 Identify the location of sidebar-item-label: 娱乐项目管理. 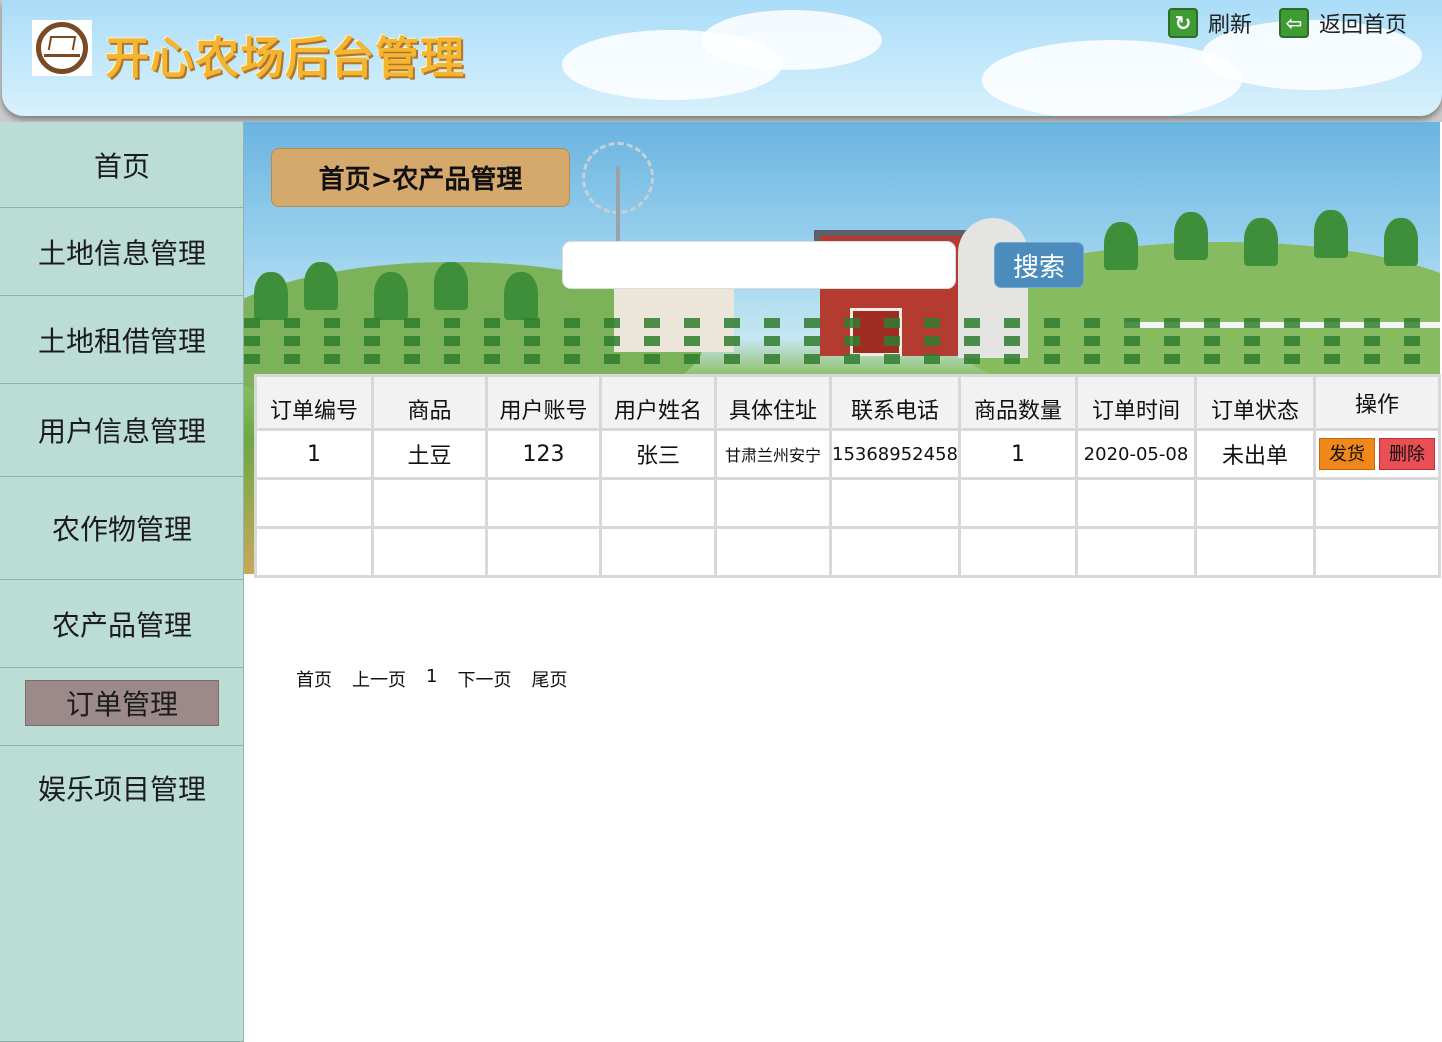
(121, 789).